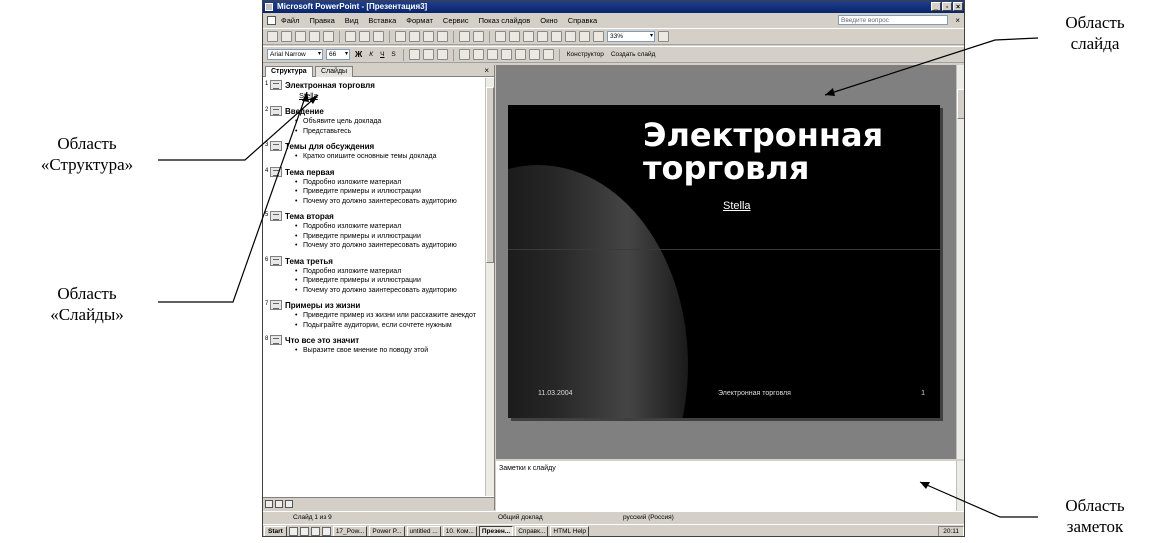 This screenshot has height=543, width=1158. I want to click on print-preview-icon, so click(364, 36).